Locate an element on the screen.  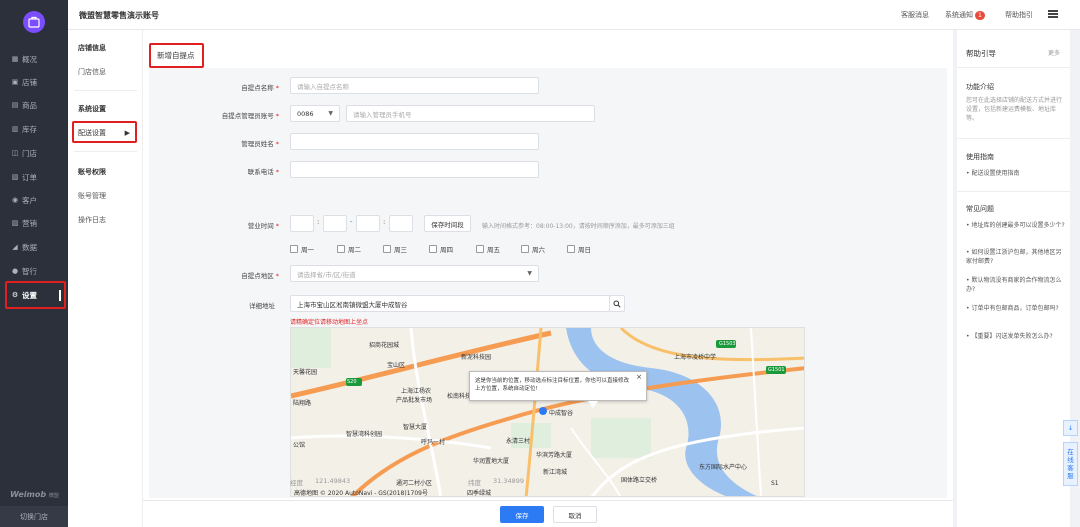
admin-name-input is located at coordinates (414, 141).